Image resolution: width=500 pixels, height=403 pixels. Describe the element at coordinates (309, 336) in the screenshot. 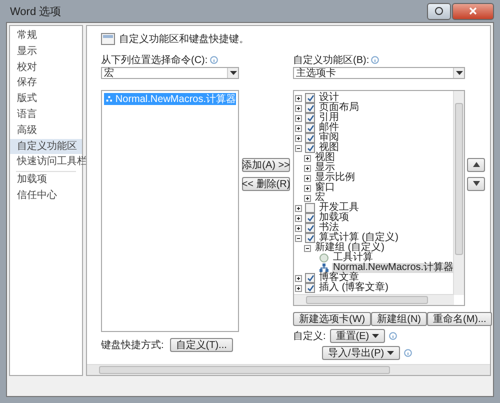

I see `field-label: 自定义:` at that location.